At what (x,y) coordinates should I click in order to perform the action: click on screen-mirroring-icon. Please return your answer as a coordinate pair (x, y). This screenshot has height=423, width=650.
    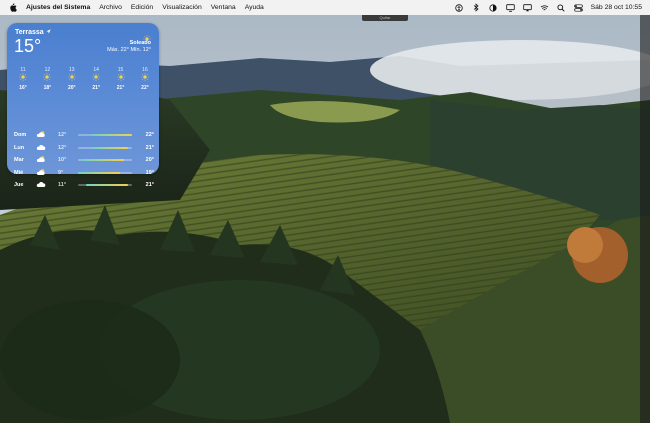
    Looking at the image, I should click on (510, 7).